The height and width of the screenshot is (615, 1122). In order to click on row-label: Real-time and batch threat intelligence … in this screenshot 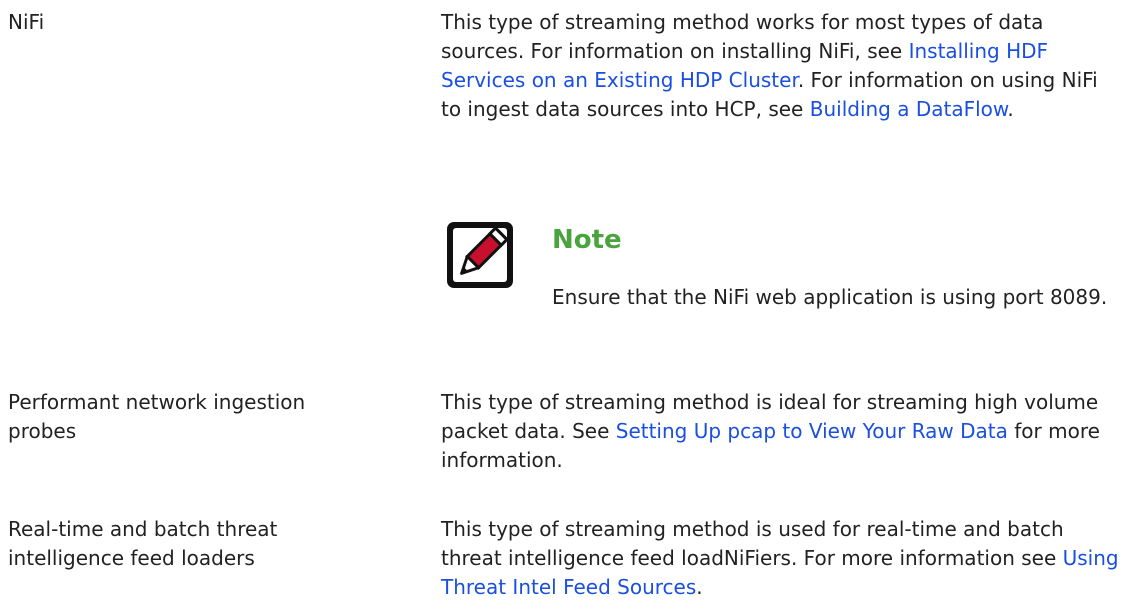, I will do `click(143, 543)`.